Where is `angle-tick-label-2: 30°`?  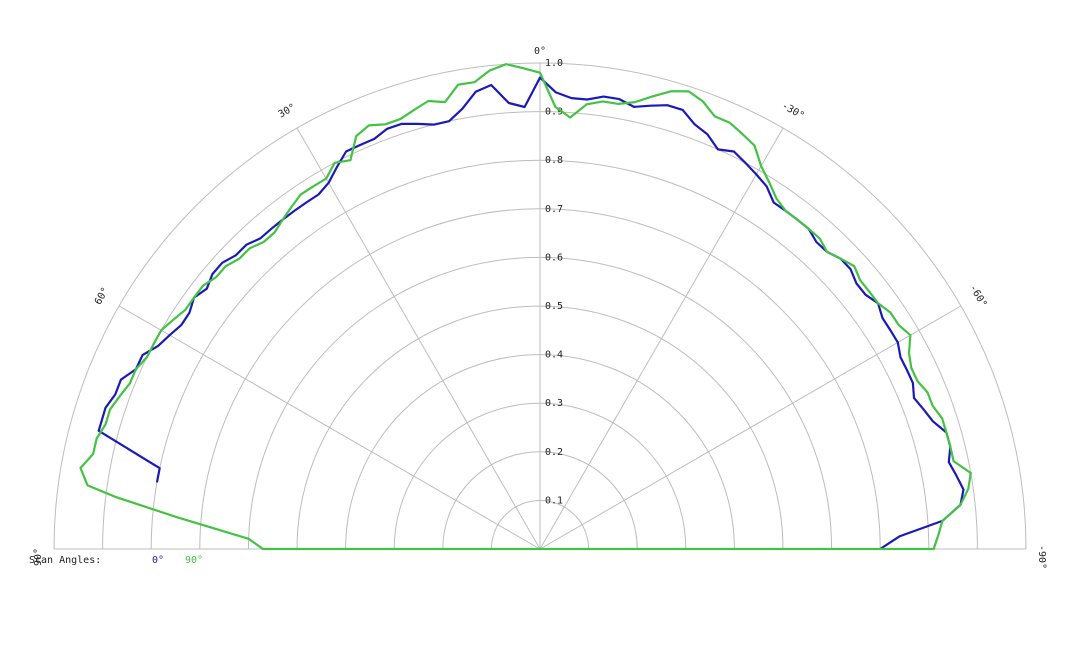
angle-tick-label-2: 30° is located at coordinates (287, 111).